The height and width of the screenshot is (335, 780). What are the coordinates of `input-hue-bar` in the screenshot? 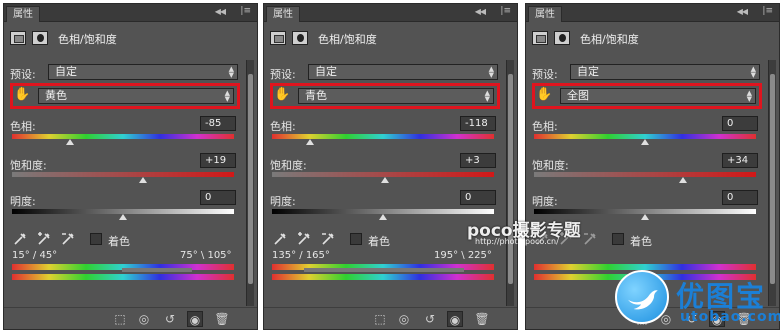 It's located at (645, 267).